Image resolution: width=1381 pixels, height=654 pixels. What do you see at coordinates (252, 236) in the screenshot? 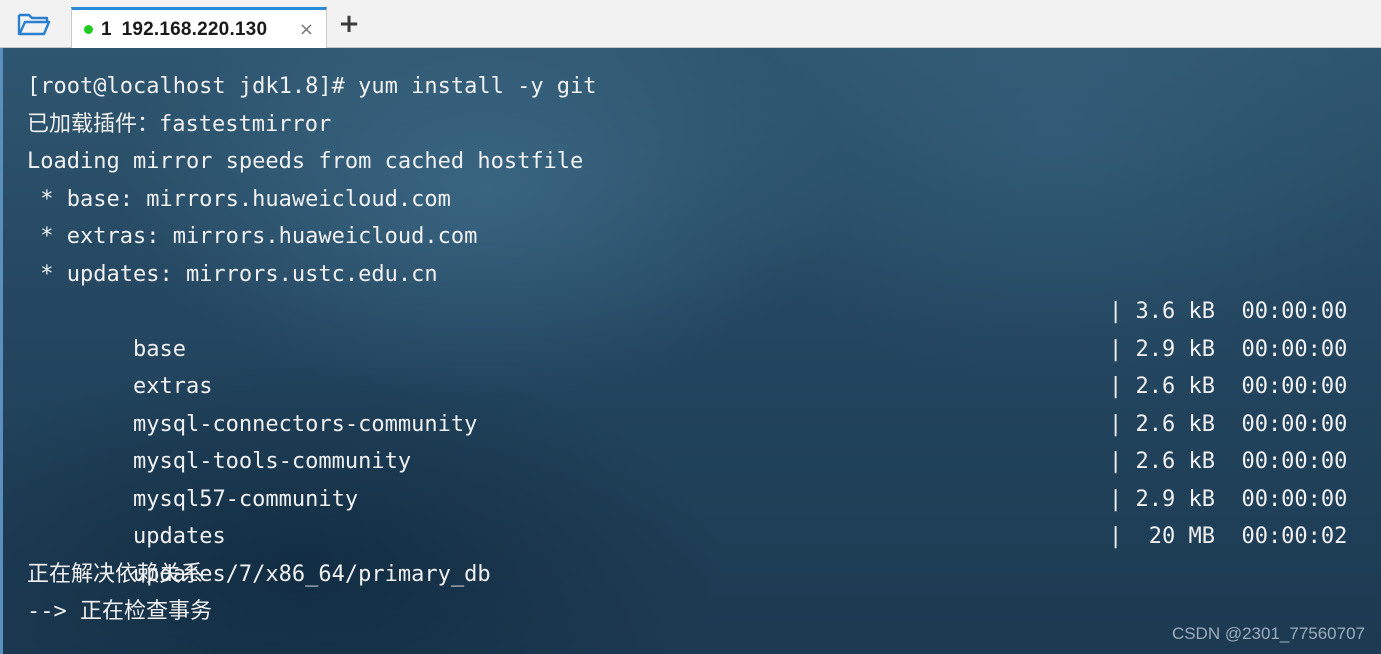
I see `terminal-line: * extras: mirrors.huaweicloud.com` at bounding box center [252, 236].